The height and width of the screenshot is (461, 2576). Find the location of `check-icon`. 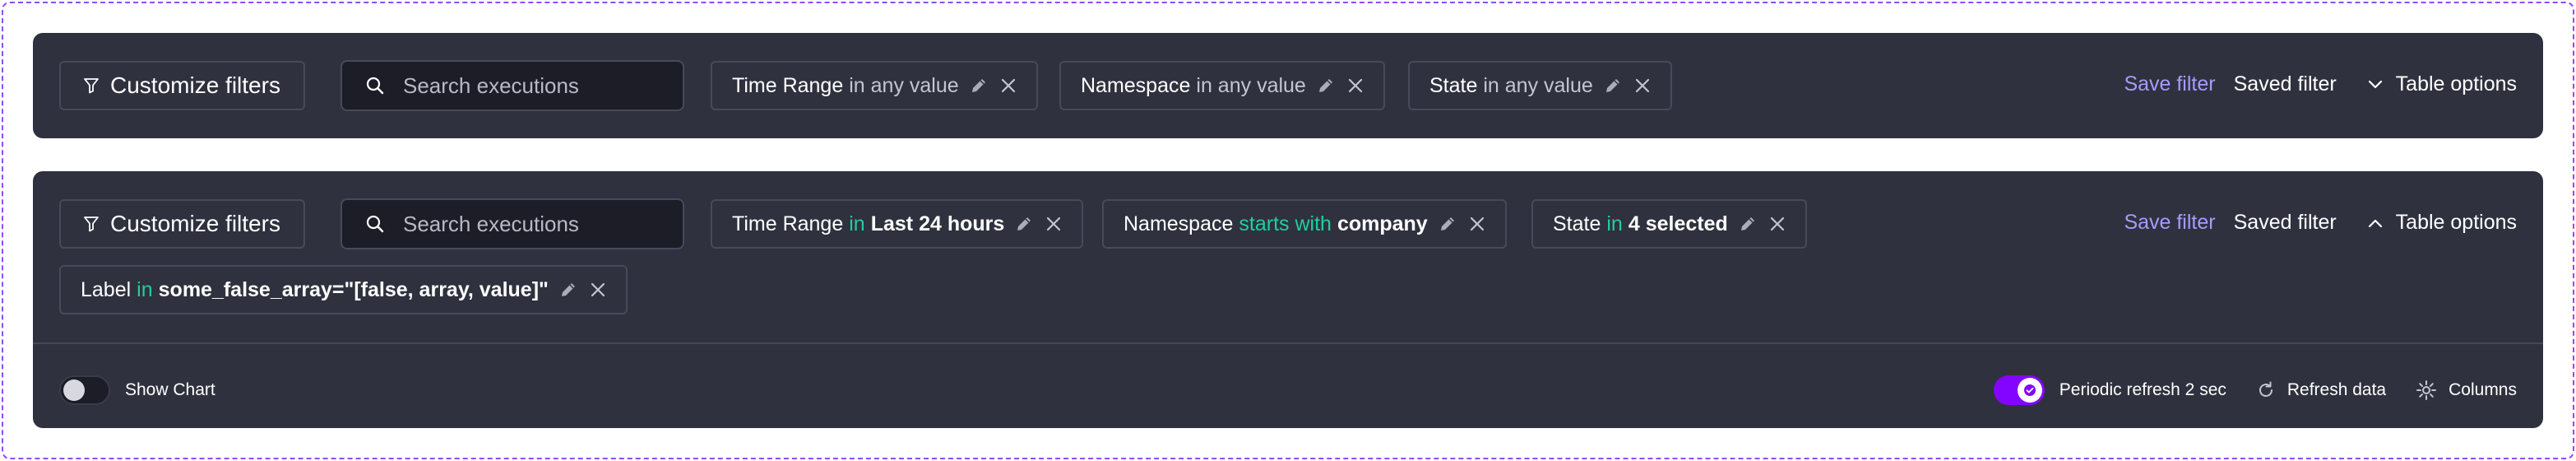

check-icon is located at coordinates (2030, 390).